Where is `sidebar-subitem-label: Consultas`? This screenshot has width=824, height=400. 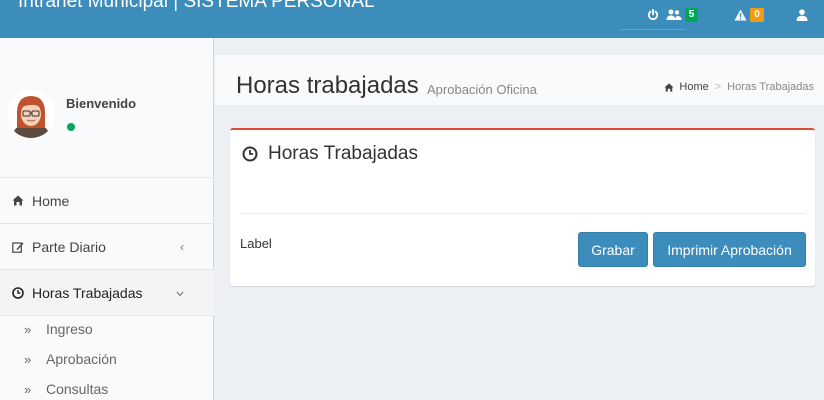 sidebar-subitem-label: Consultas is located at coordinates (77, 389).